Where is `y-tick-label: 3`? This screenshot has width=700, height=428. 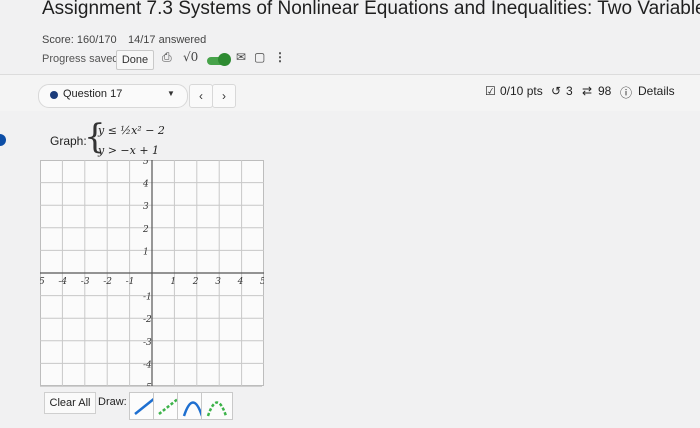
y-tick-label: 3 is located at coordinates (146, 207).